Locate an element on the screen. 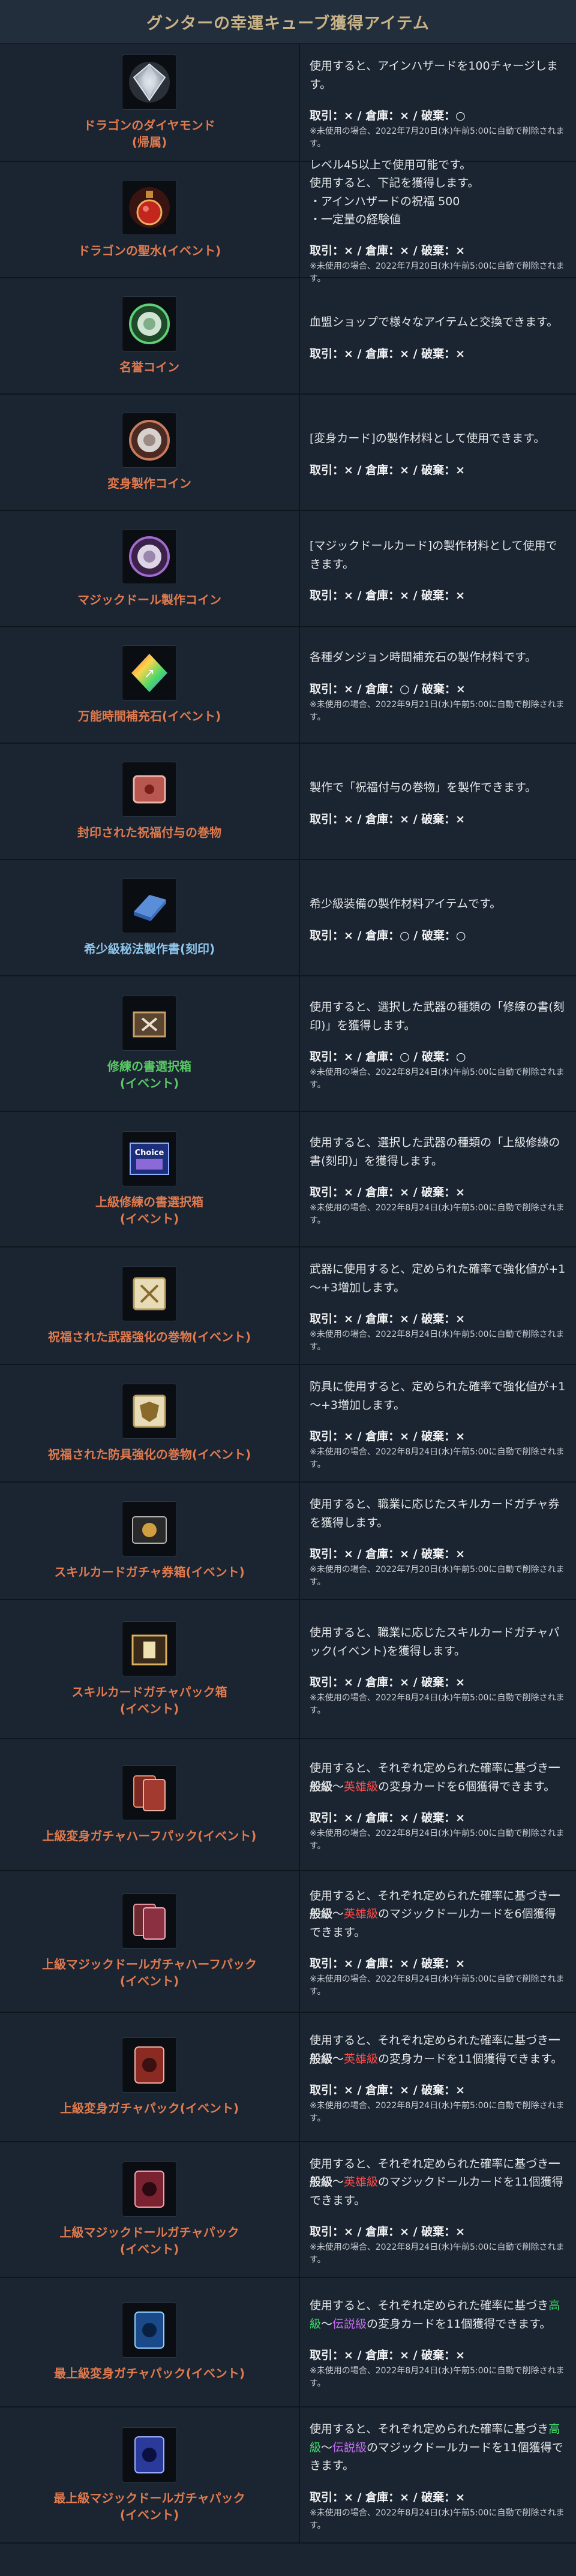  choice-box-icon: Choice is located at coordinates (149, 1159).